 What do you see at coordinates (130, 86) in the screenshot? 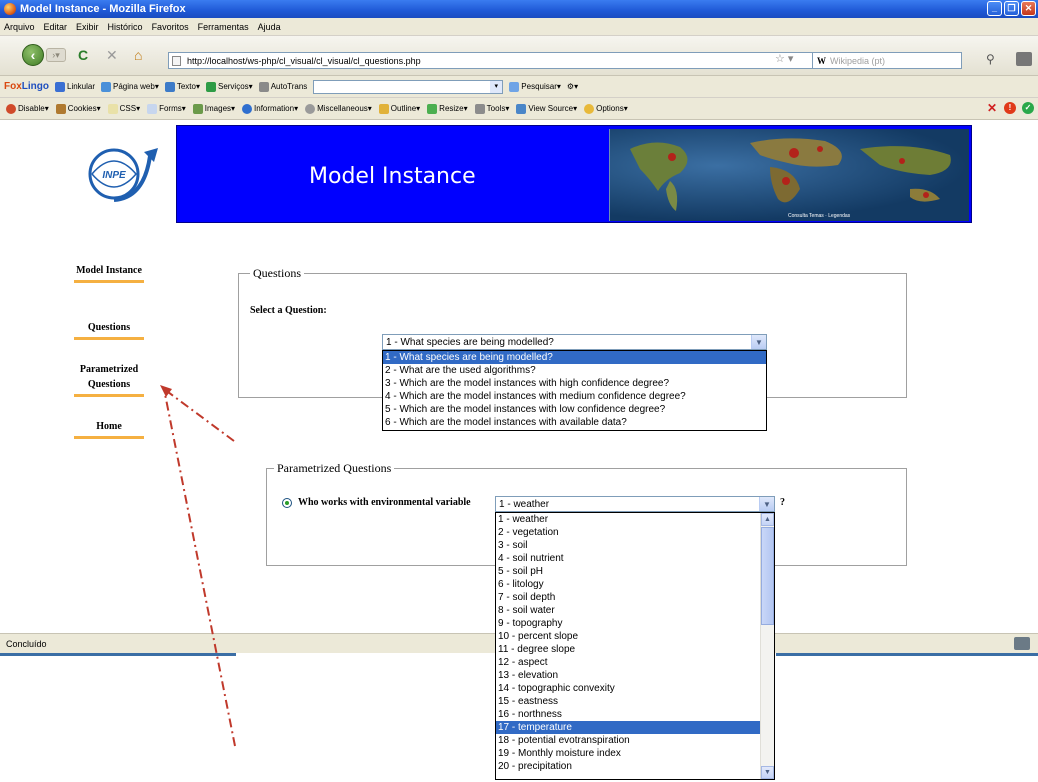
I see `toolbar-item-pagina-web: Página web▾` at bounding box center [130, 86].